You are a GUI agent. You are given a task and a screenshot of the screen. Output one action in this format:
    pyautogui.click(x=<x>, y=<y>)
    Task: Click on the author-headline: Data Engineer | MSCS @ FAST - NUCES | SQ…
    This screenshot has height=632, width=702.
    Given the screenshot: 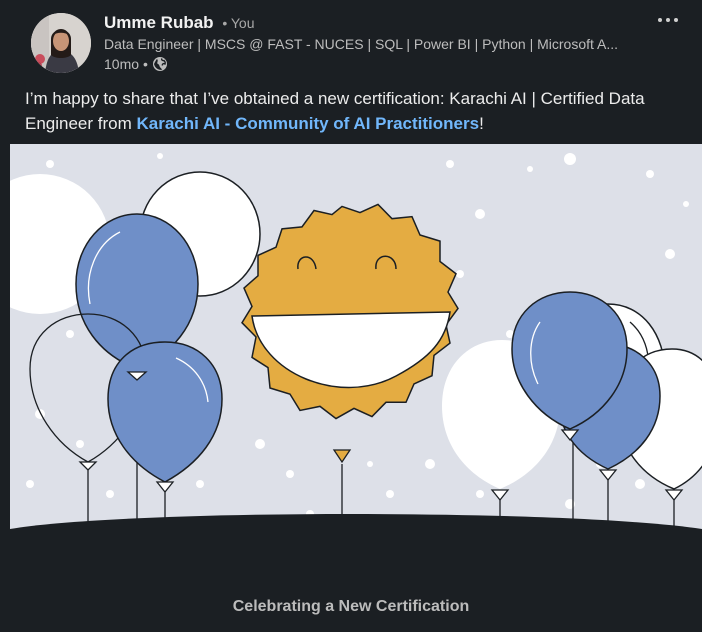 What is the action you would take?
    pyautogui.click(x=361, y=44)
    